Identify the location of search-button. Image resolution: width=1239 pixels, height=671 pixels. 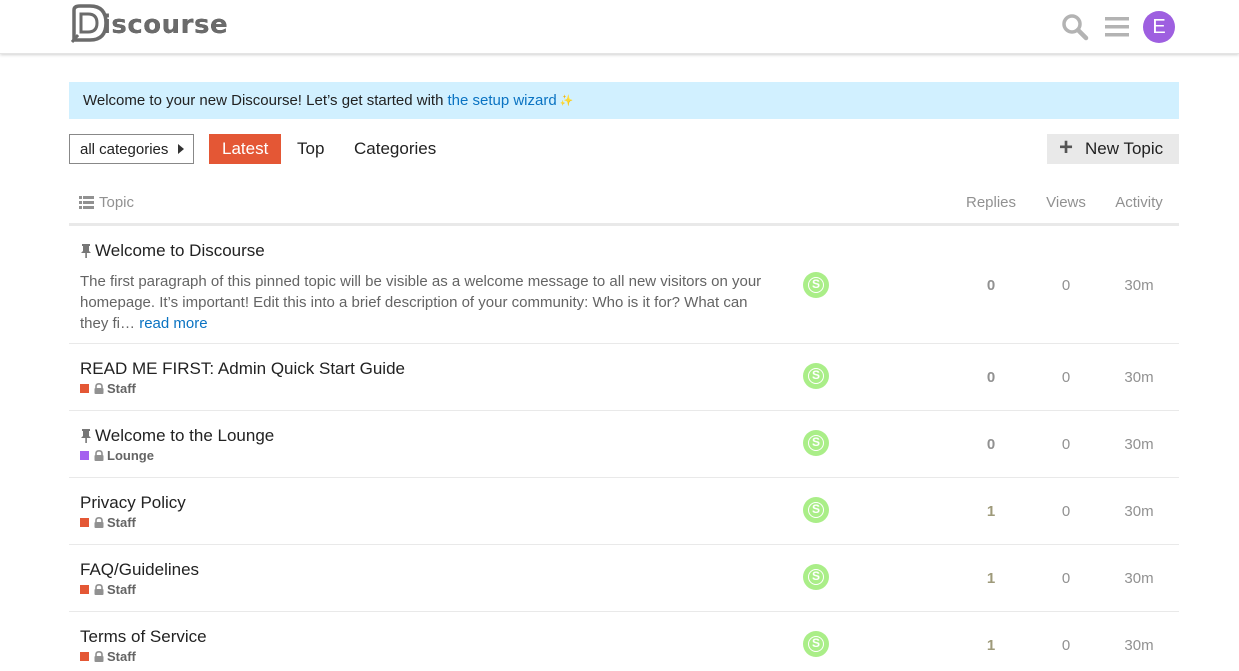
(1075, 27).